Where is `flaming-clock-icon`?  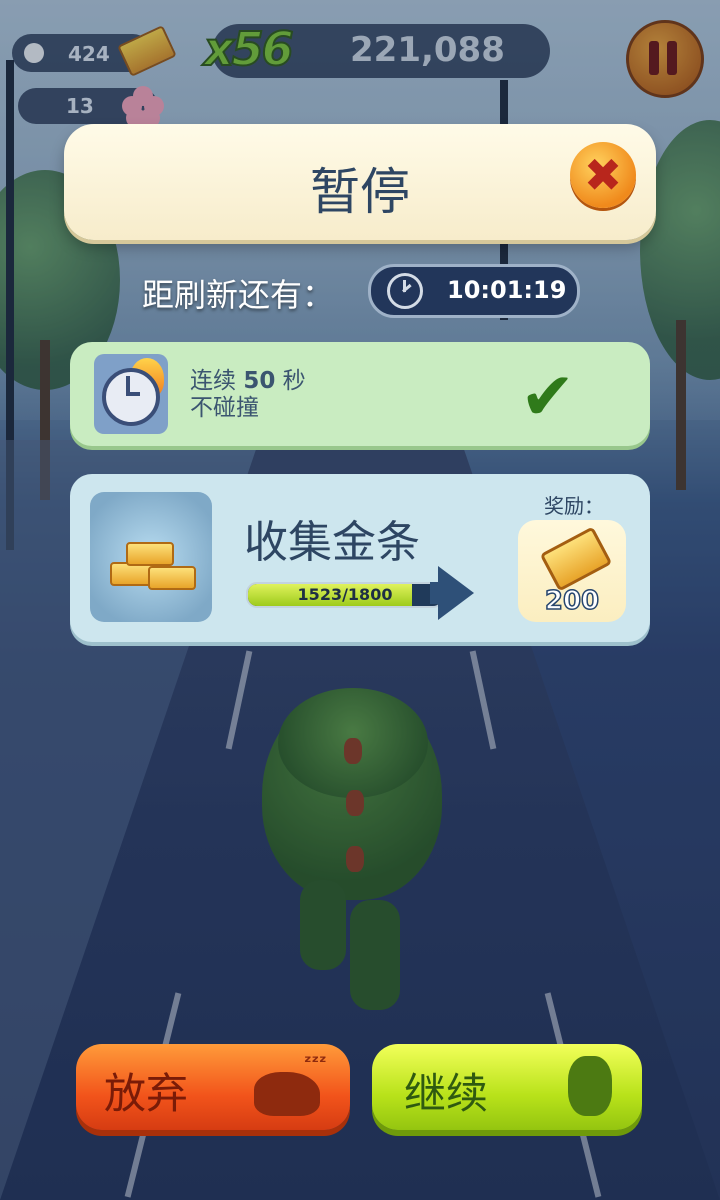
flaming-clock-icon is located at coordinates (131, 394).